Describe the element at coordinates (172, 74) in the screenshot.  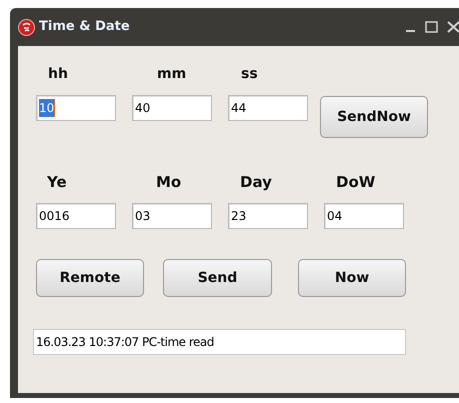
I see `field-label: mm` at that location.